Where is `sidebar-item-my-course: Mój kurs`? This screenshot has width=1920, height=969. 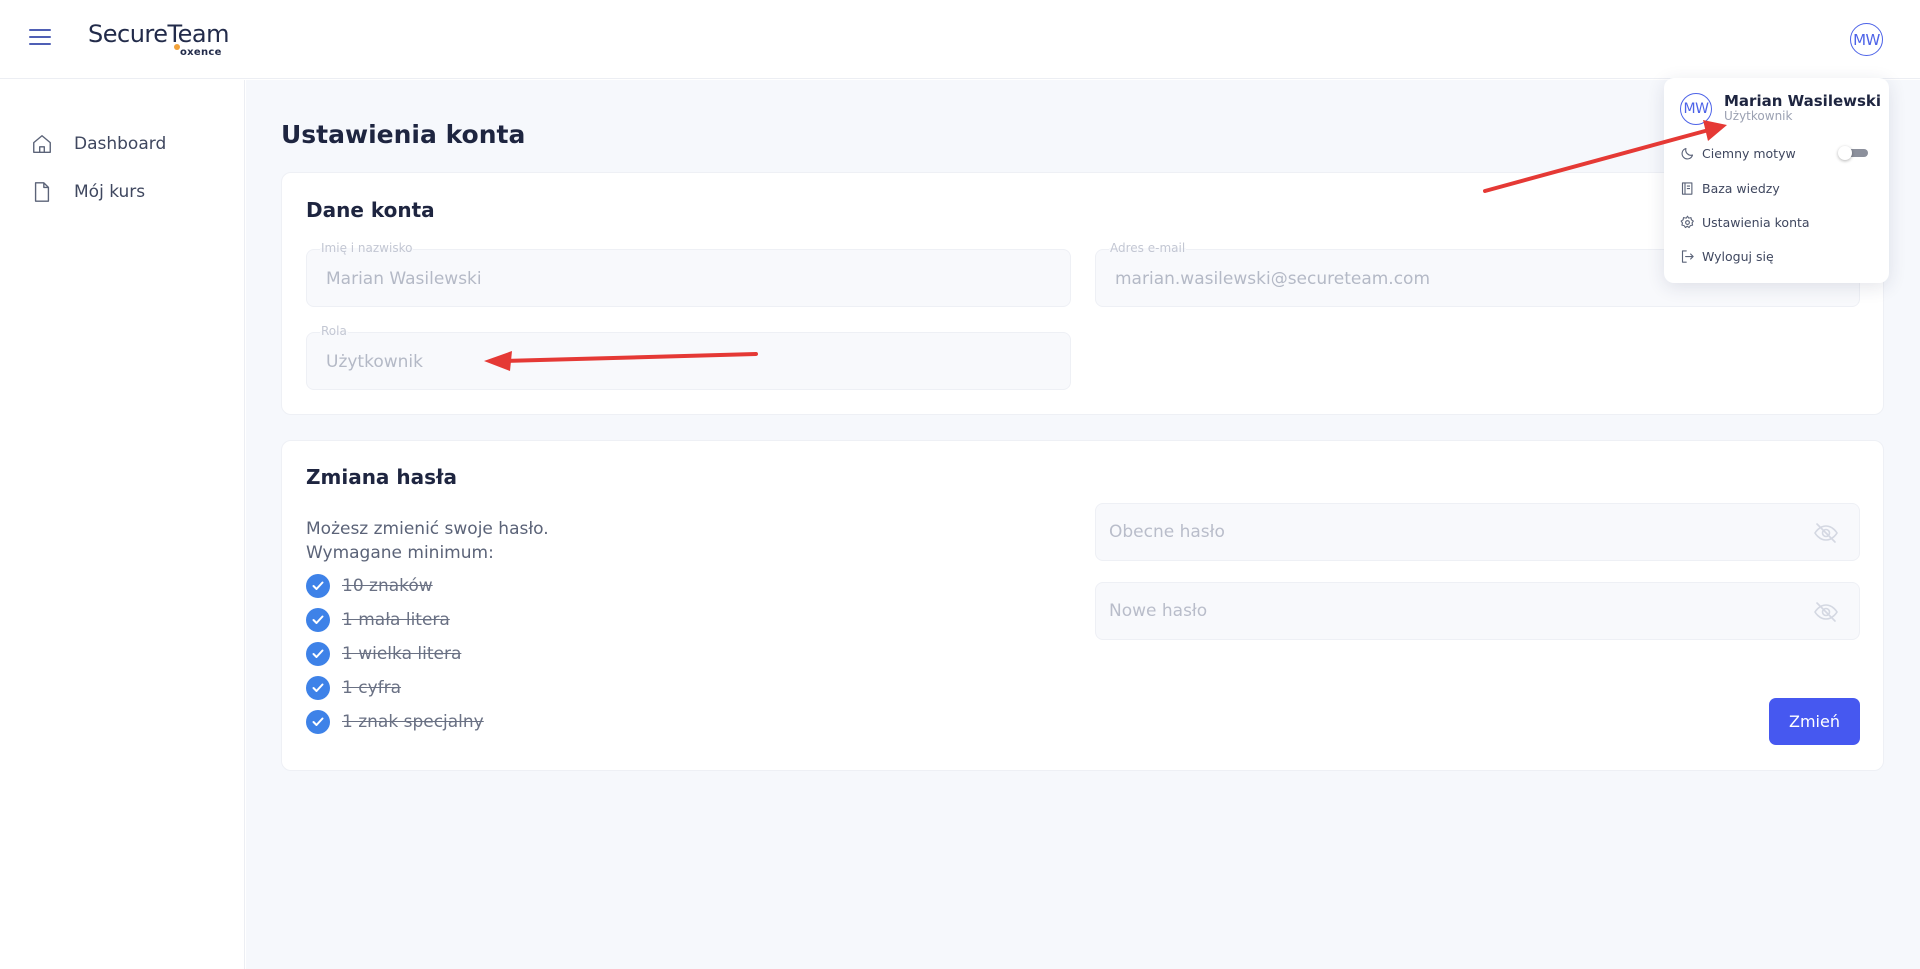 sidebar-item-my-course: Mój kurs is located at coordinates (87, 192).